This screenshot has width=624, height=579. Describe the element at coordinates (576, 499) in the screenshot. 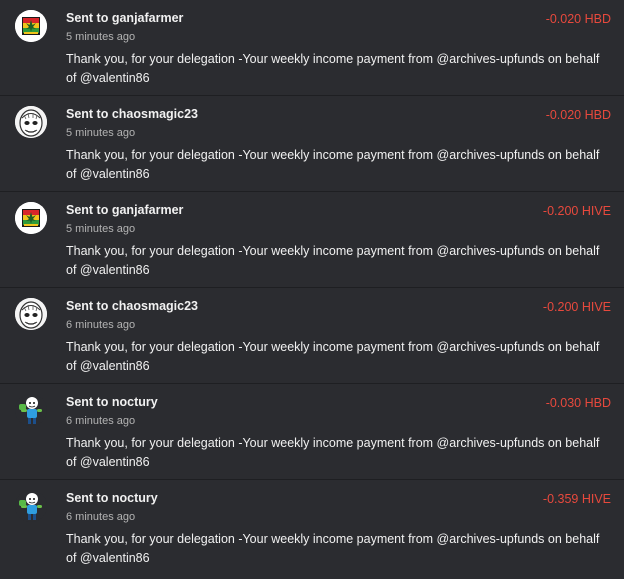

I see `transaction-amount: -0.359 HIVE` at that location.